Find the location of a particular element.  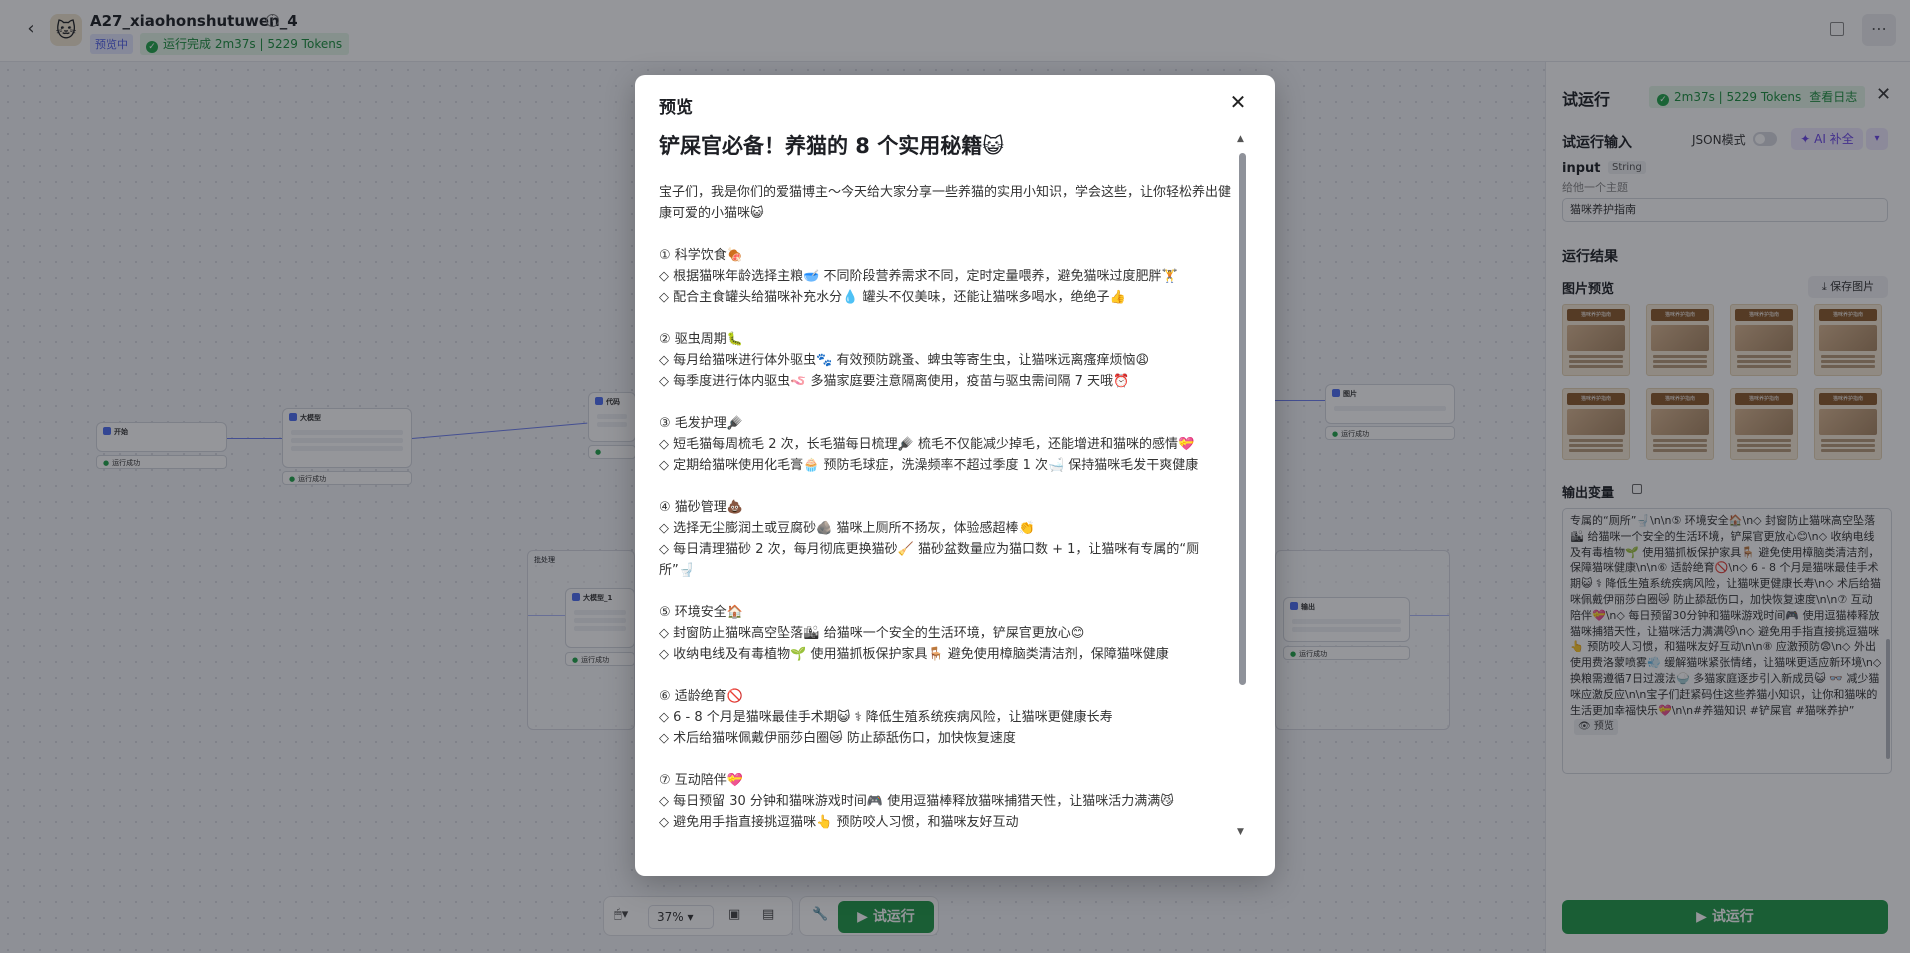

post-line: ② 驱虫周期🐛 is located at coordinates (701, 339).